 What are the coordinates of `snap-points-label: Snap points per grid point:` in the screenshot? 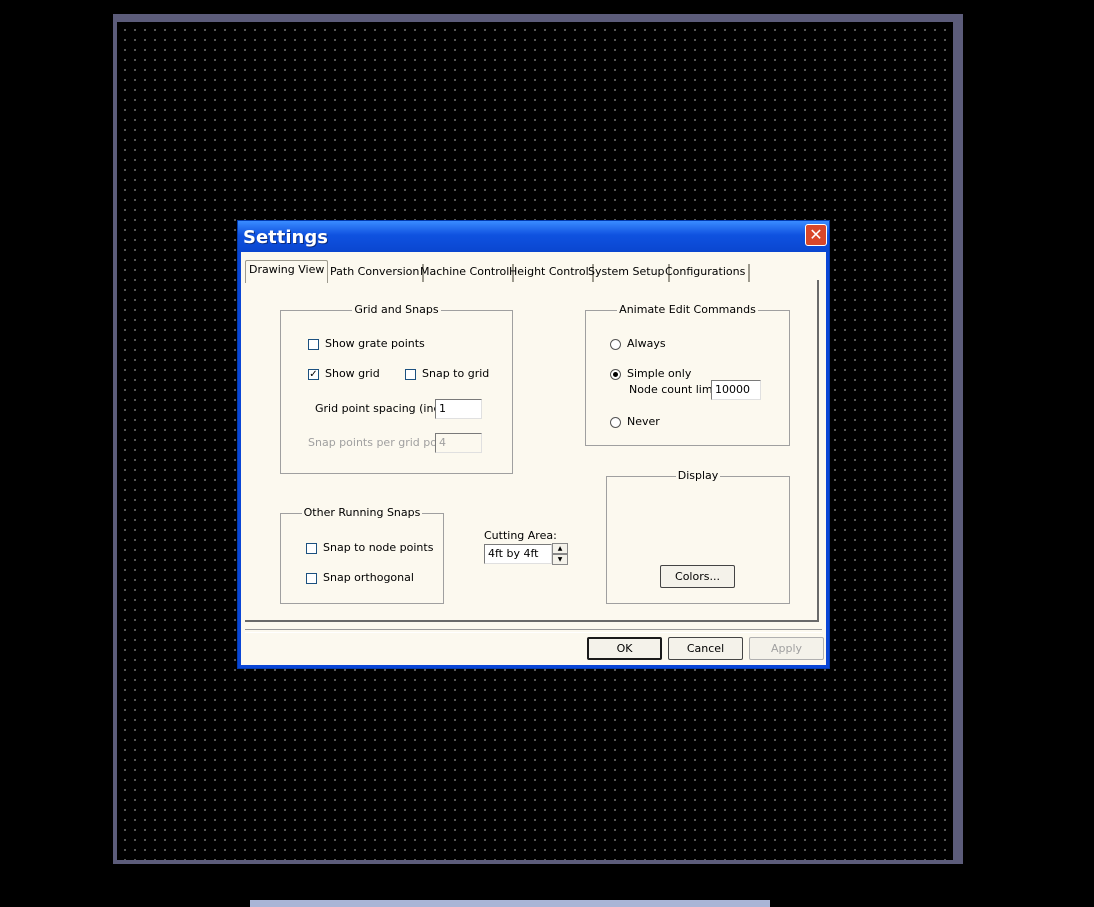 It's located at (382, 442).